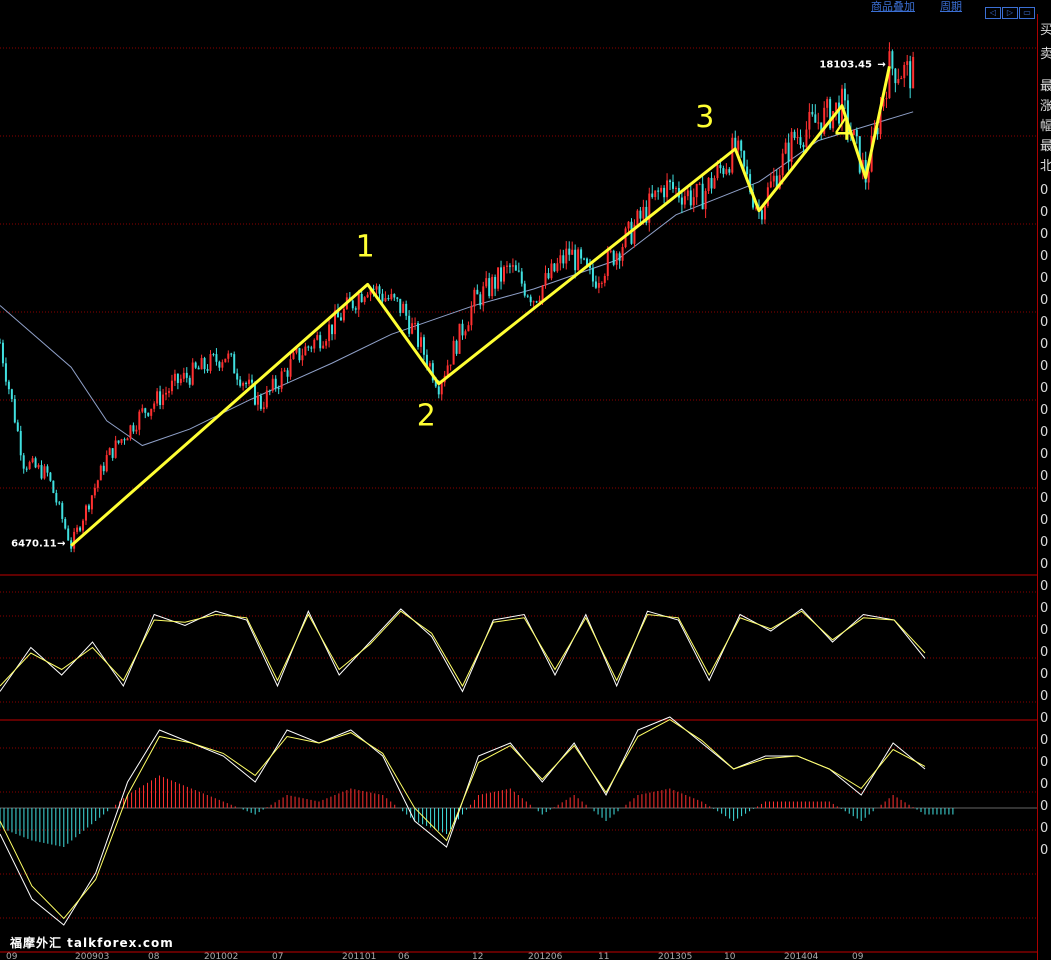 The height and width of the screenshot is (960, 1051). Describe the element at coordinates (881, 64) in the screenshot. I see `high-arrow: →` at that location.